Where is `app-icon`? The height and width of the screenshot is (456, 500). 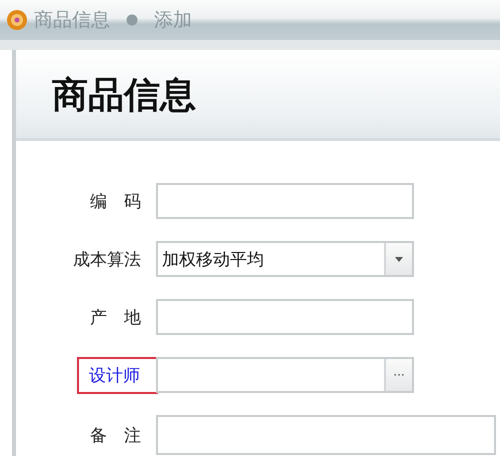 app-icon is located at coordinates (17, 20).